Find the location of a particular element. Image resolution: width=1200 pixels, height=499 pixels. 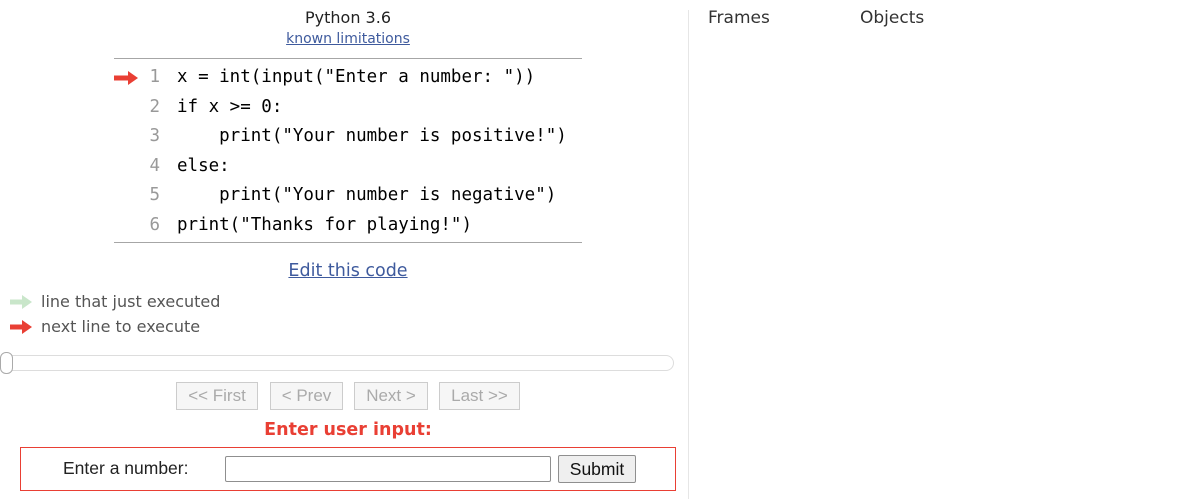

code-line-1: 1 x = int(input("Enter a number: ")) is located at coordinates (348, 77).